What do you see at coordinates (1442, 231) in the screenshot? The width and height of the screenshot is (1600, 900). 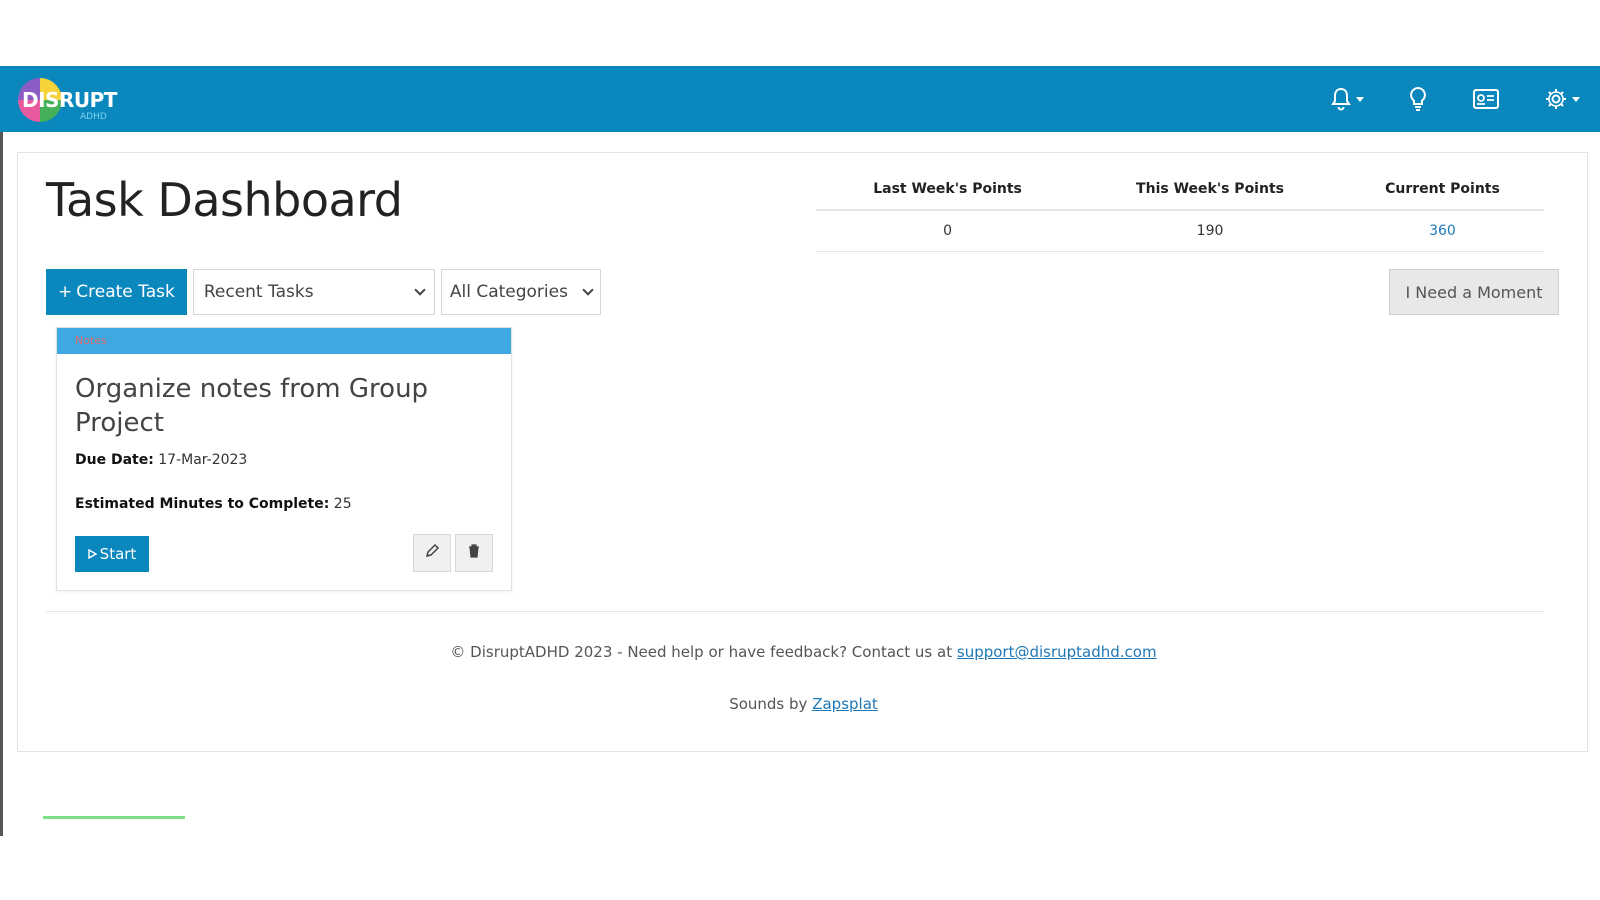 I see `current-points-value: 360` at bounding box center [1442, 231].